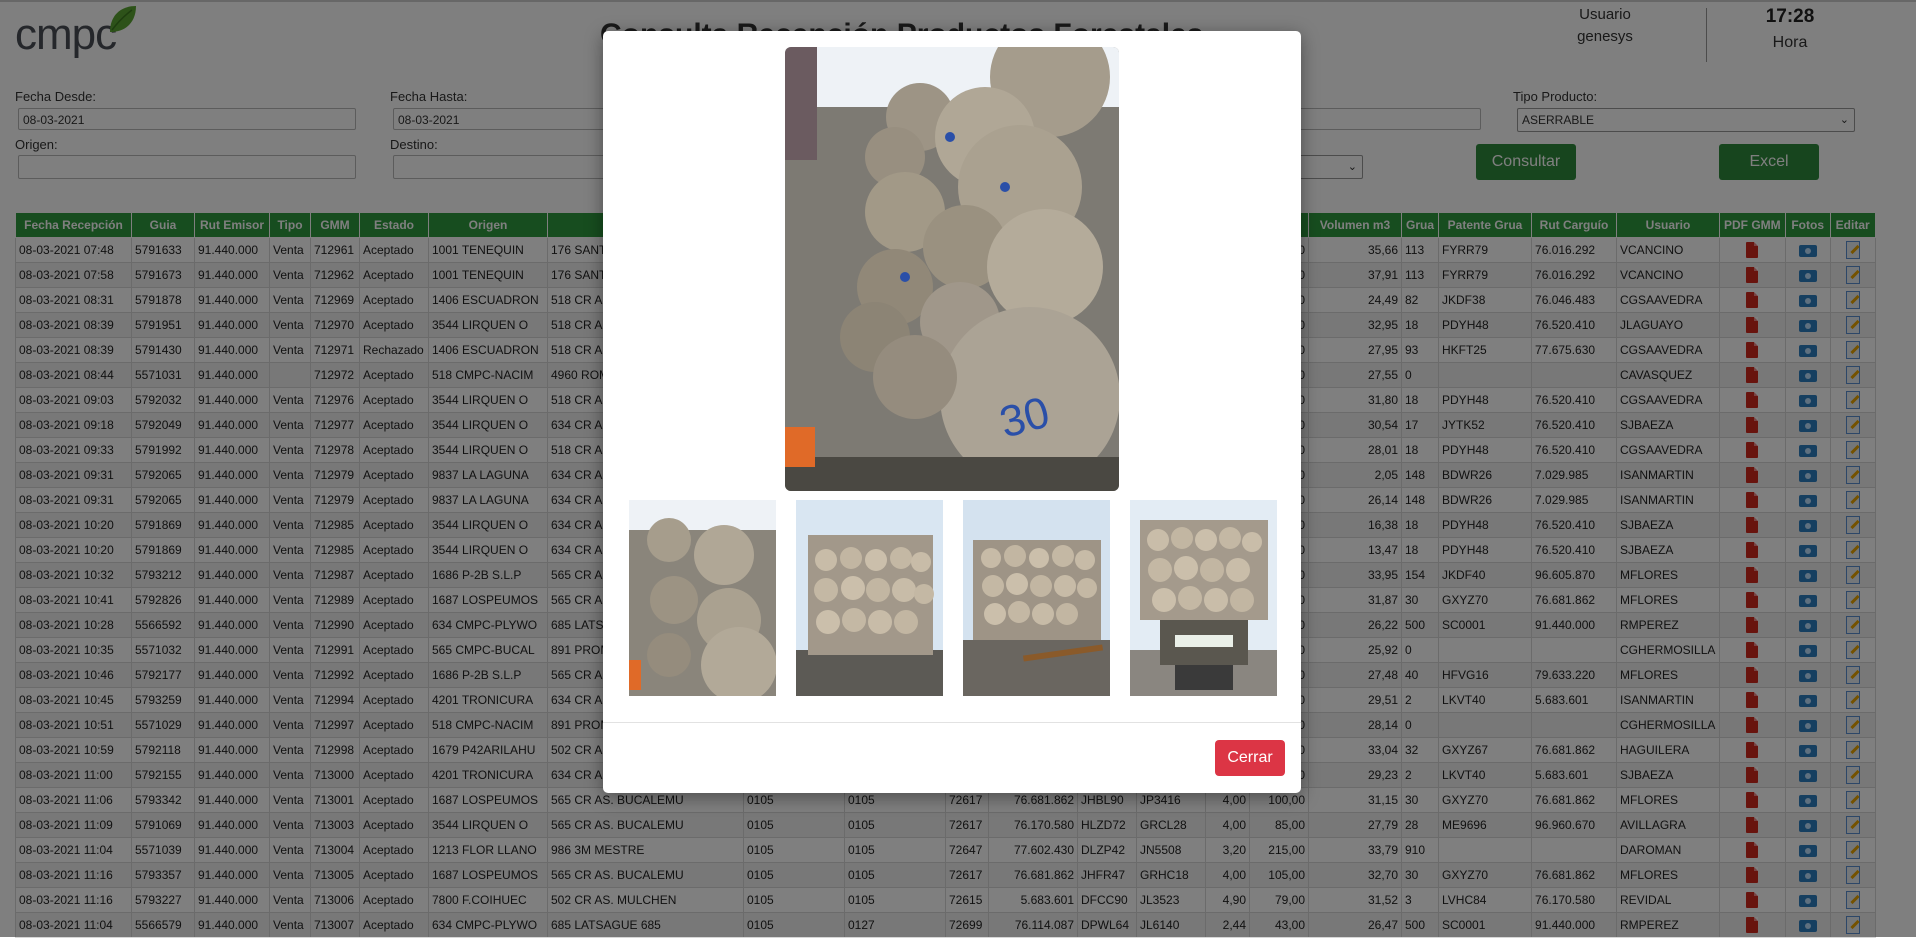  What do you see at coordinates (952, 722) in the screenshot?
I see `modal-footer-divider` at bounding box center [952, 722].